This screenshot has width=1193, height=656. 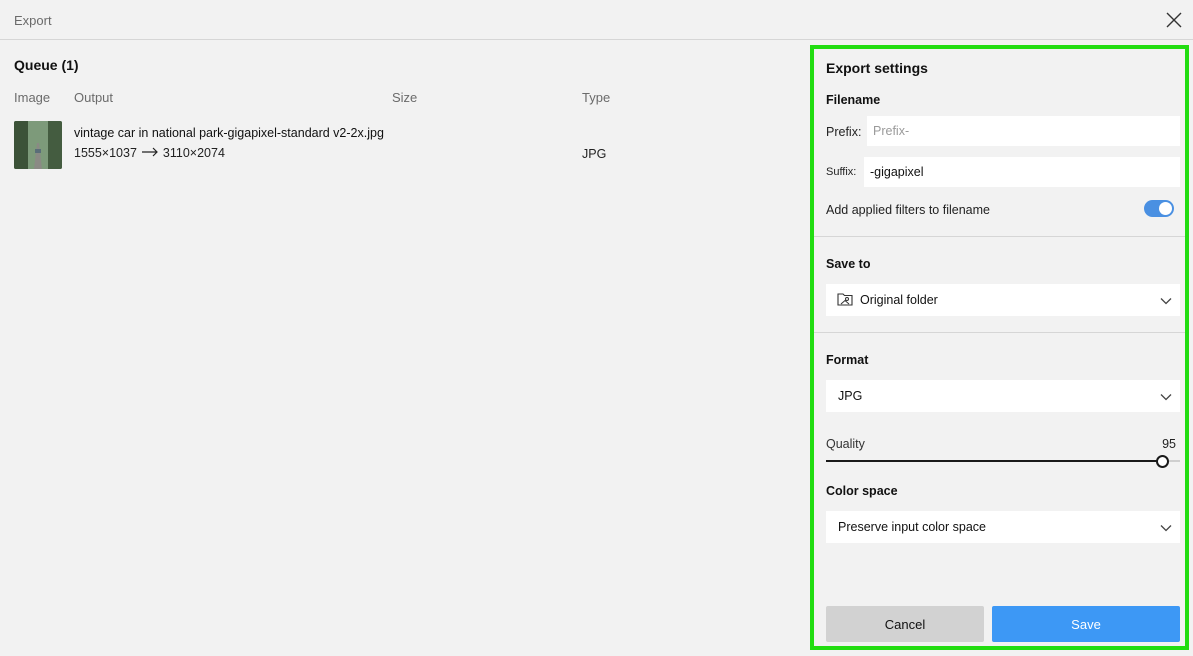 What do you see at coordinates (1022, 172) in the screenshot?
I see `suffix-input` at bounding box center [1022, 172].